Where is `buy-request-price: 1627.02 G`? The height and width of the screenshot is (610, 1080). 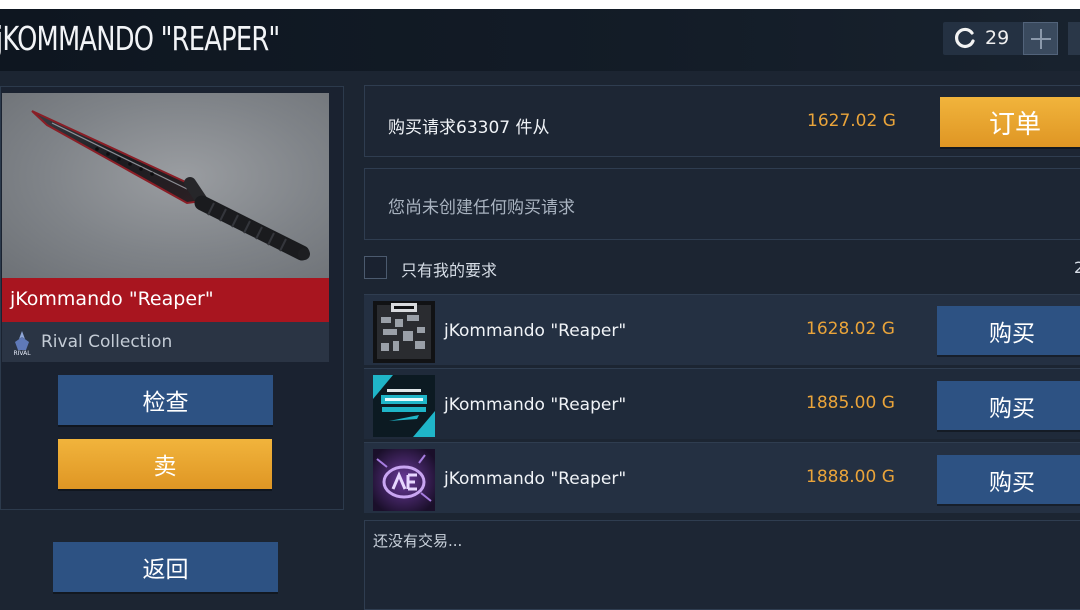
buy-request-price: 1627.02 G is located at coordinates (851, 121).